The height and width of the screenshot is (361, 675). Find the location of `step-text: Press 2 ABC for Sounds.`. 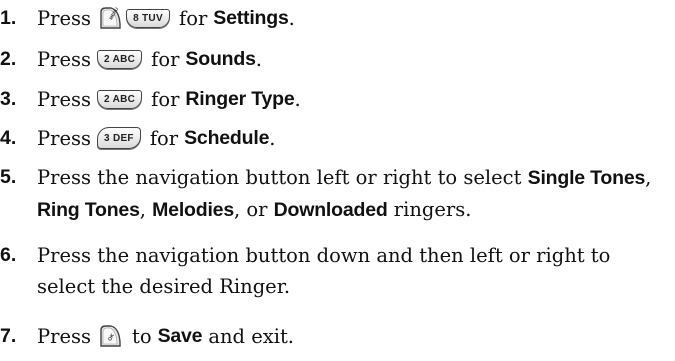

step-text: Press 2 ABC for Sounds. is located at coordinates (149, 59).